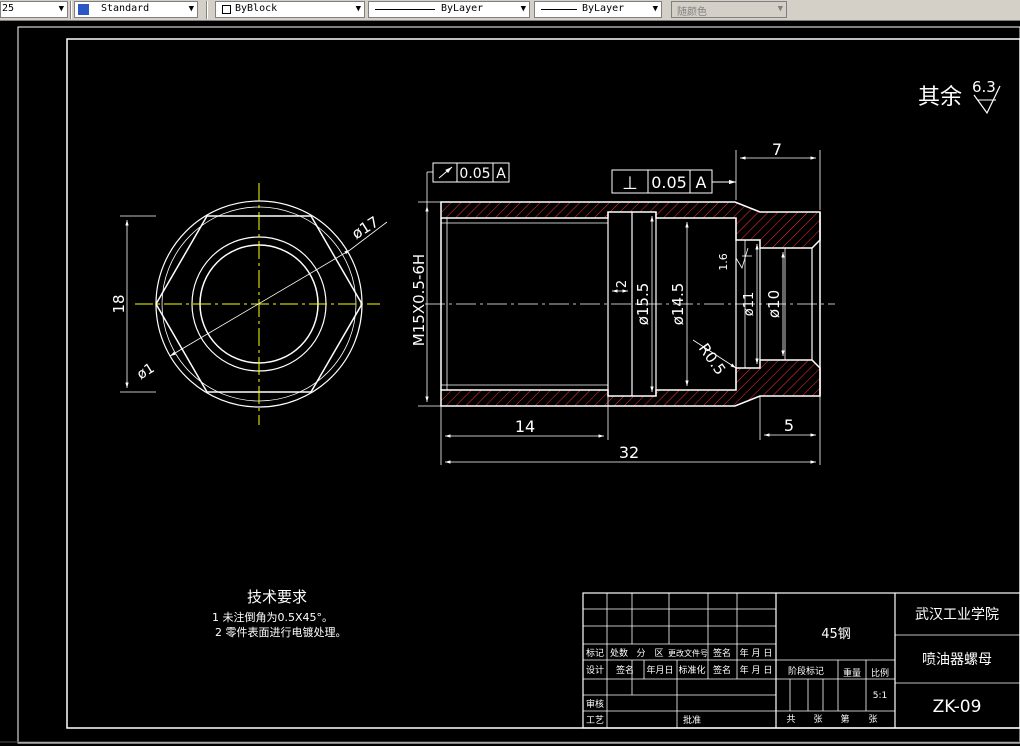 This screenshot has width=1020, height=746. I want to click on lineweight-value: ByLayer, so click(603, 8).